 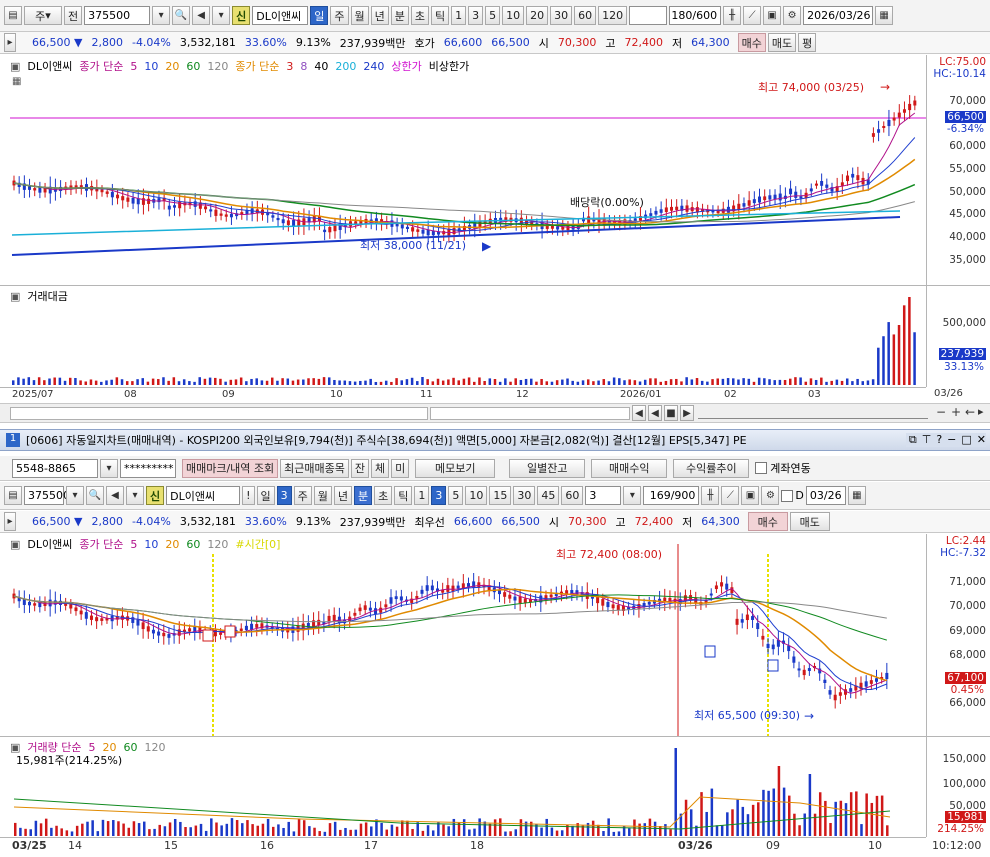 I want to click on bottom-num-3: 3, so click(x=439, y=495).